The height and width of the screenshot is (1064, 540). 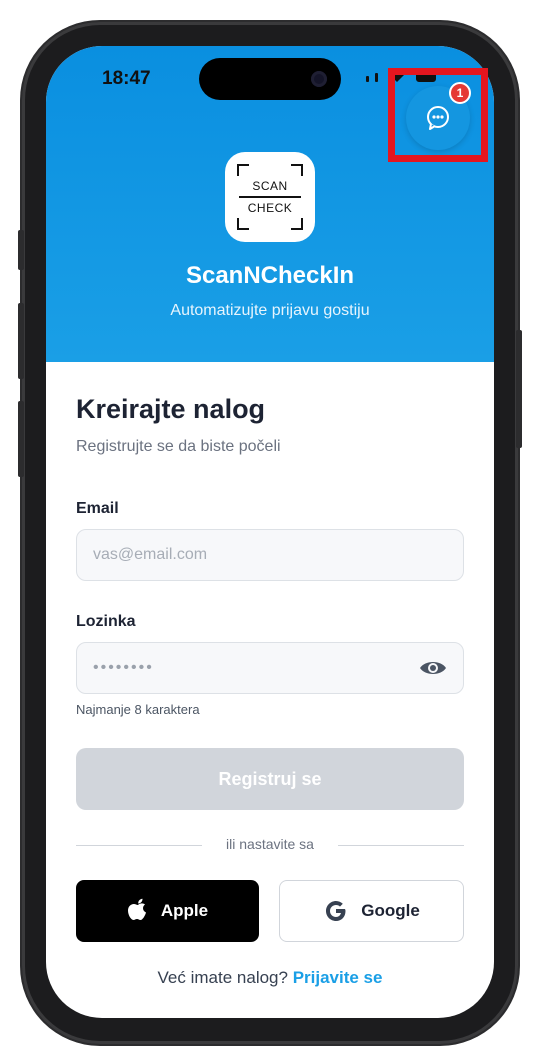 I want to click on register-button: Registruj se, so click(x=270, y=779).